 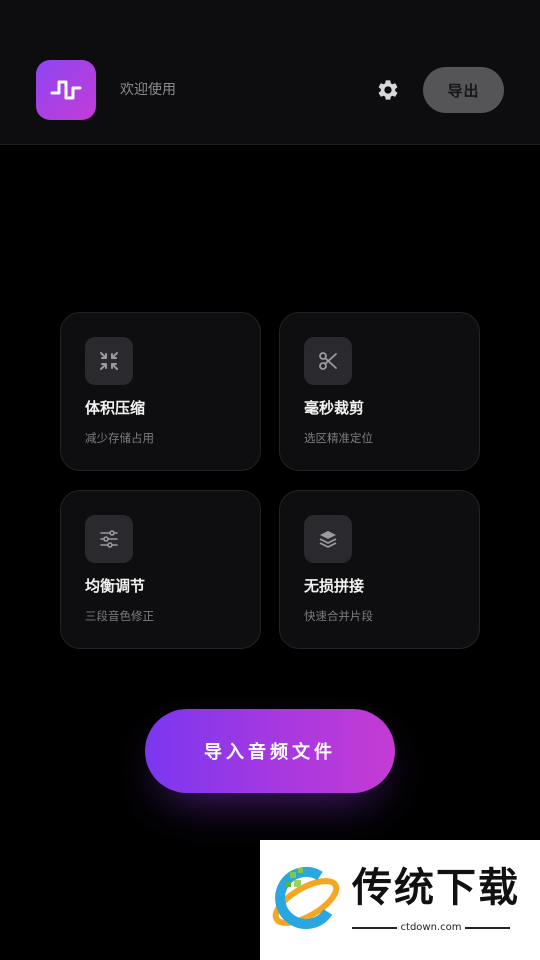 What do you see at coordinates (160, 569) in the screenshot?
I see `feature-card-equalizer: 均衡调节 三段音色修正` at bounding box center [160, 569].